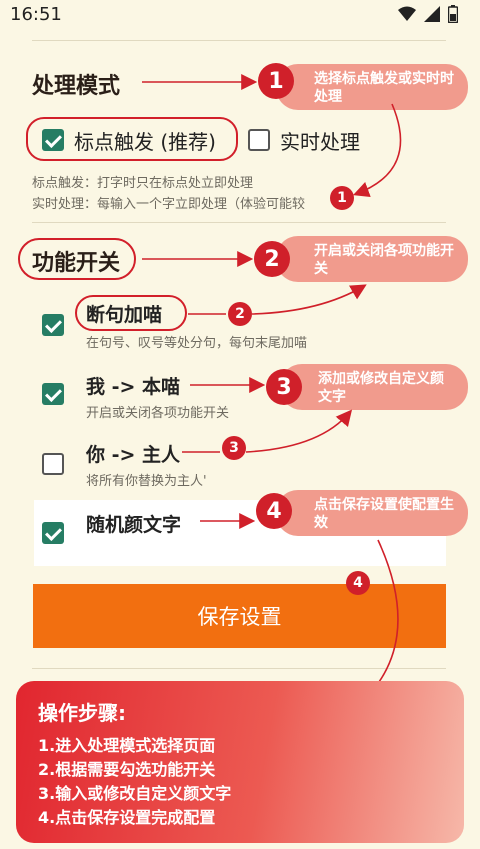 This screenshot has height=849, width=480. Describe the element at coordinates (143, 183) in the screenshot. I see `mode-desc-1: 标点触发：打字时只在标点处立即处理` at that location.